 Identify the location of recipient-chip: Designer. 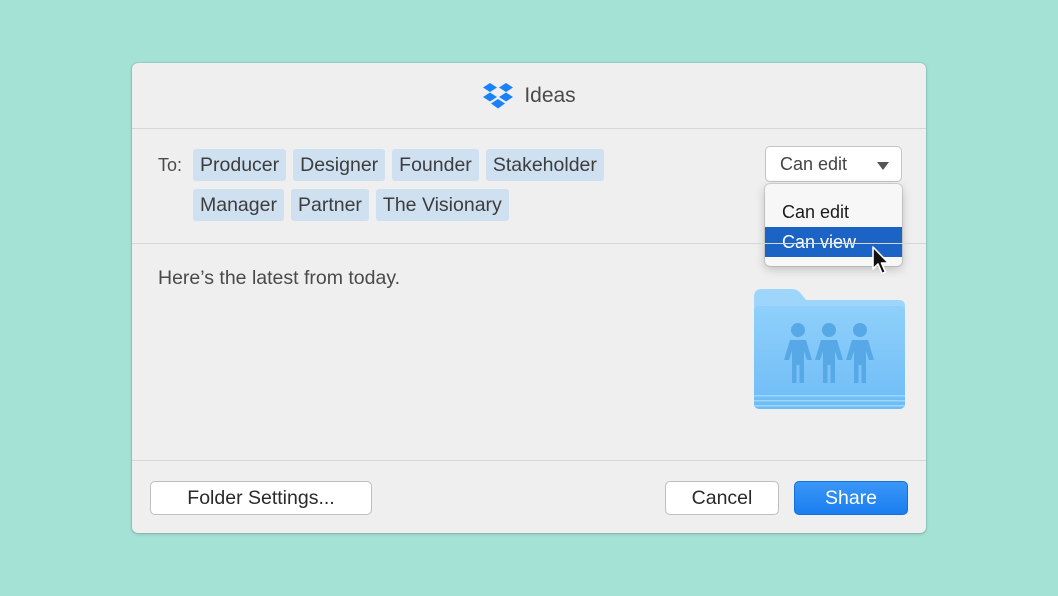
(339, 165).